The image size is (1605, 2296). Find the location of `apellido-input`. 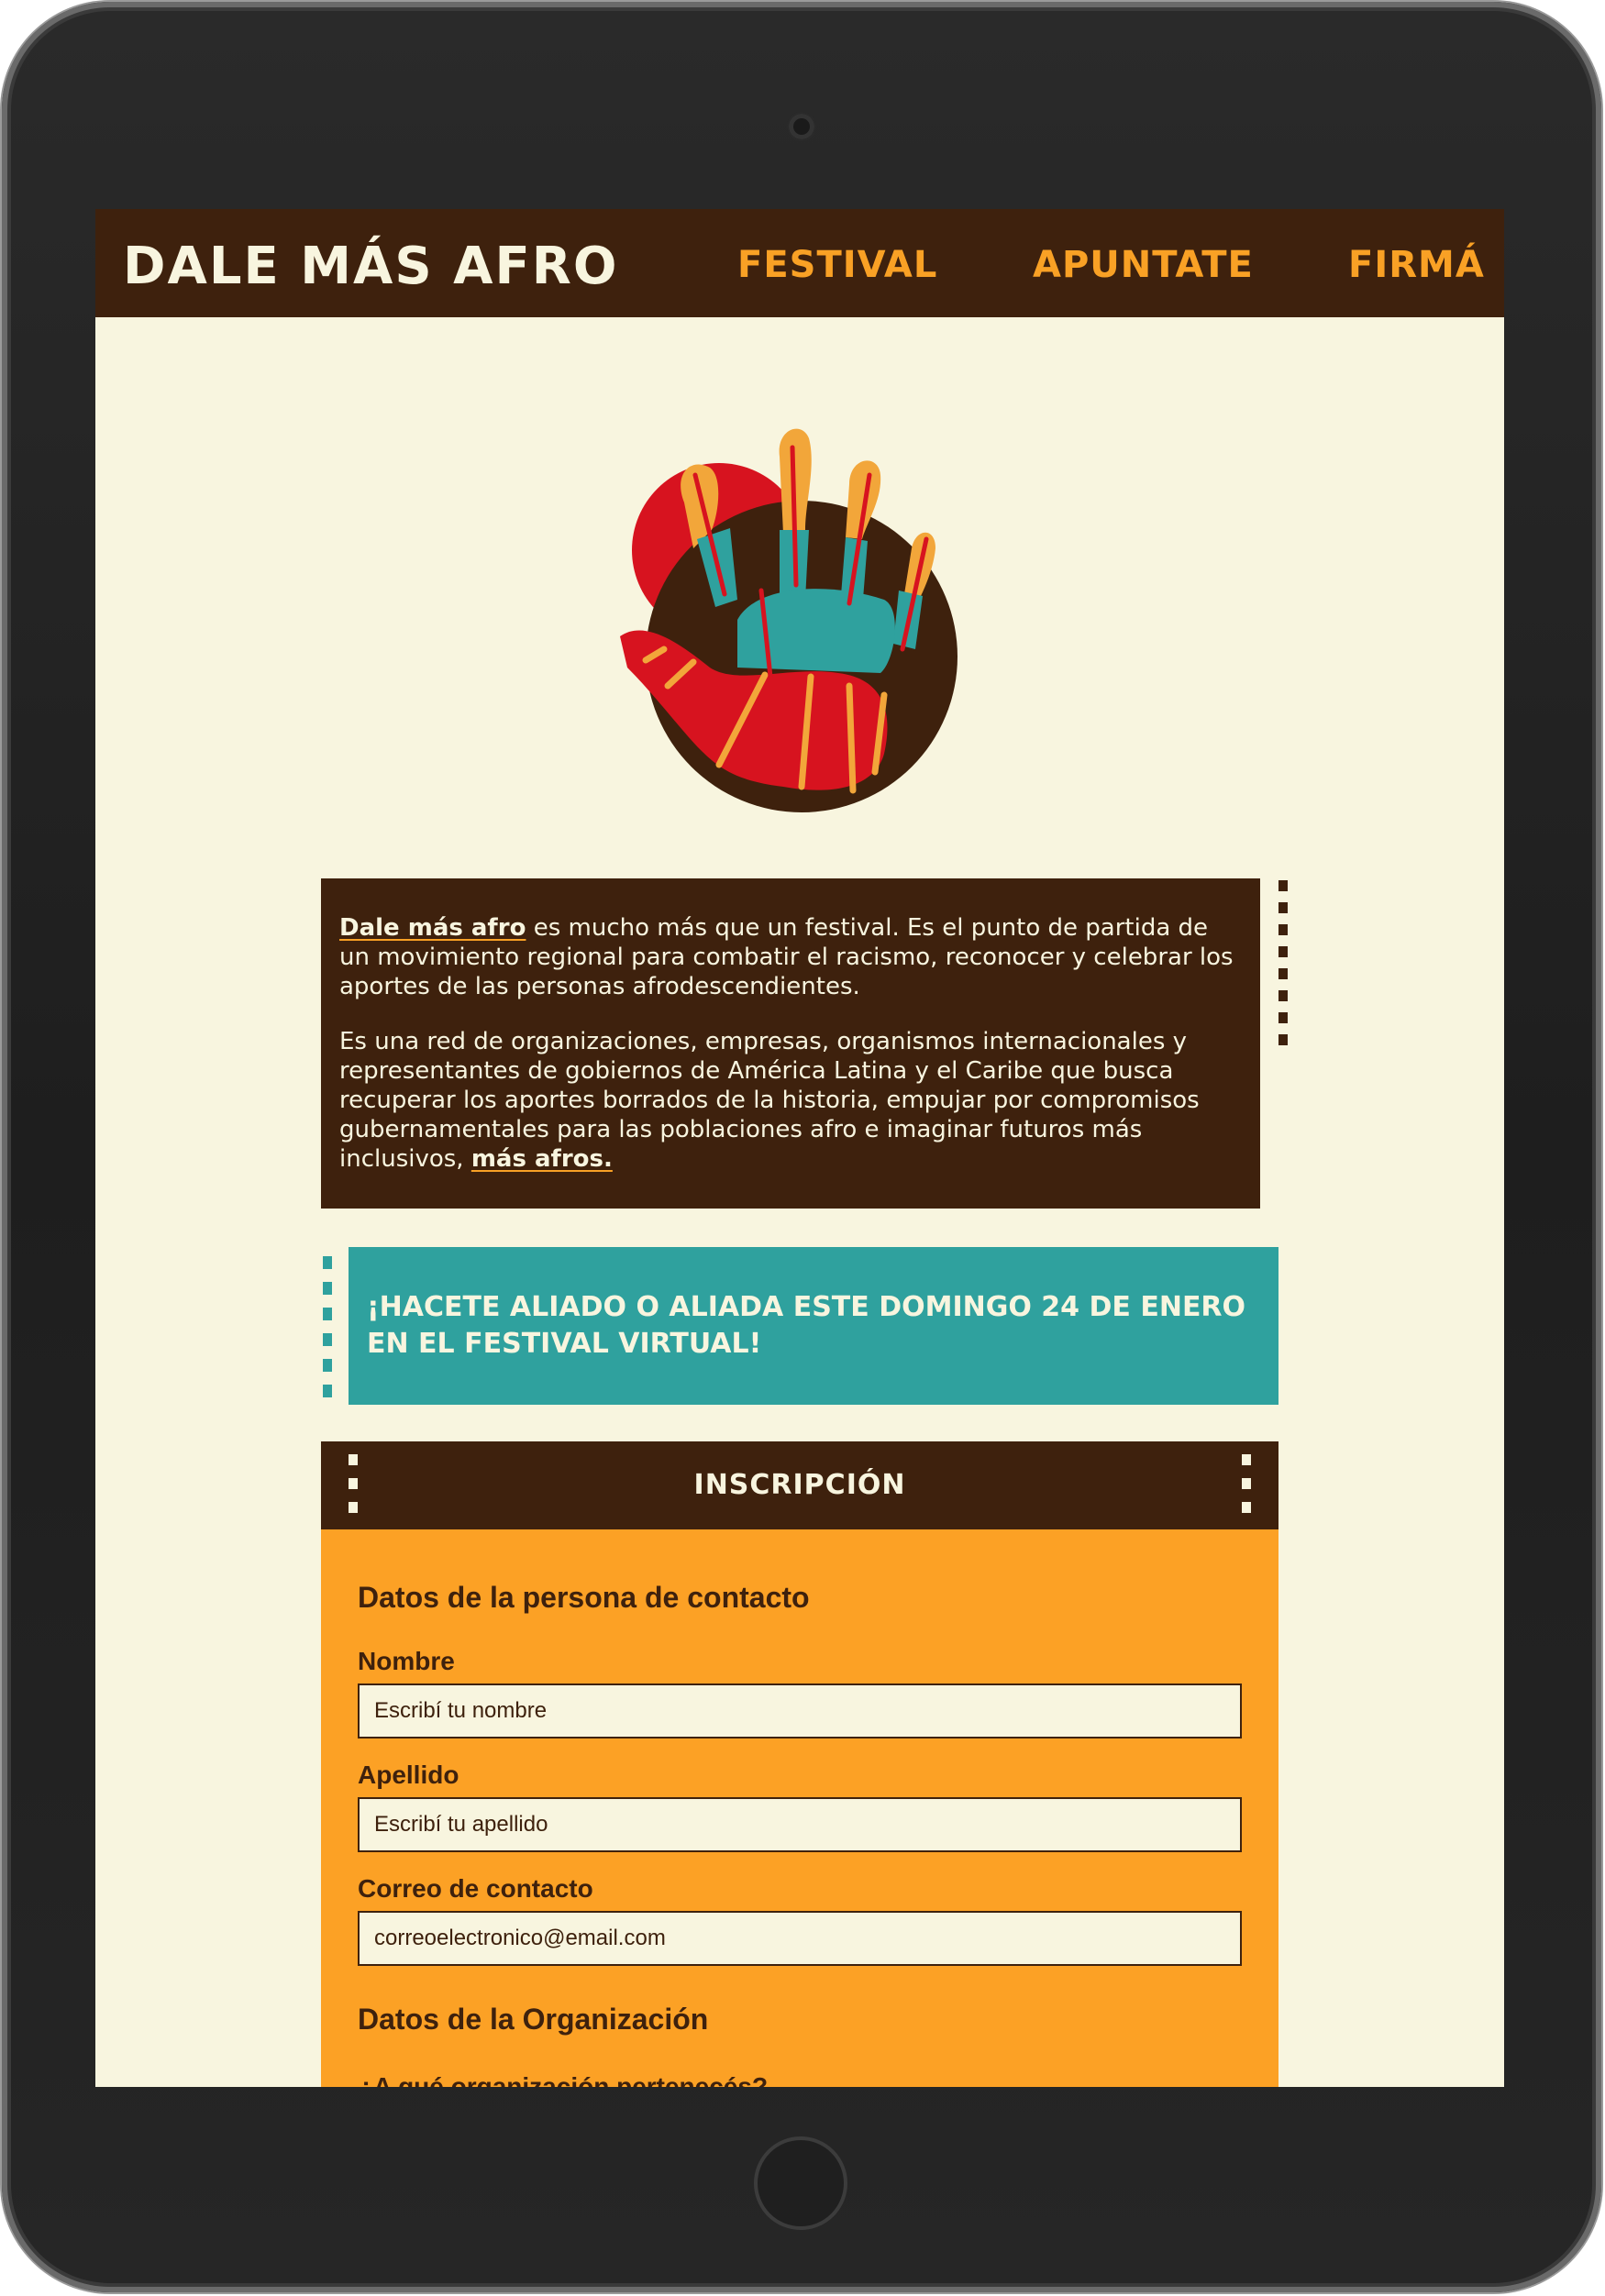

apellido-input is located at coordinates (800, 1824).